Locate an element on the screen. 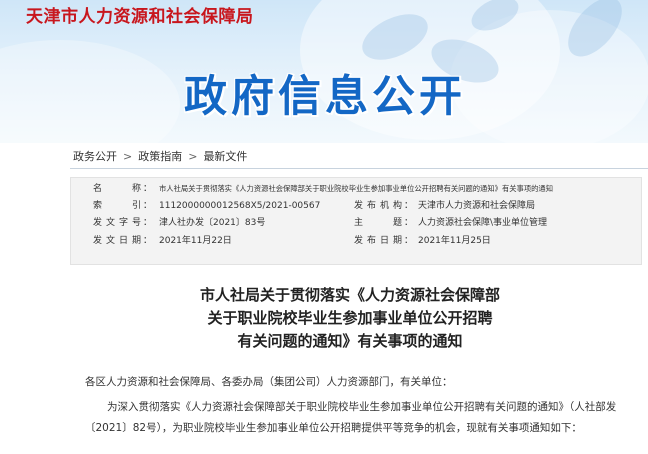  name-label: 名 称 is located at coordinates (117, 189).